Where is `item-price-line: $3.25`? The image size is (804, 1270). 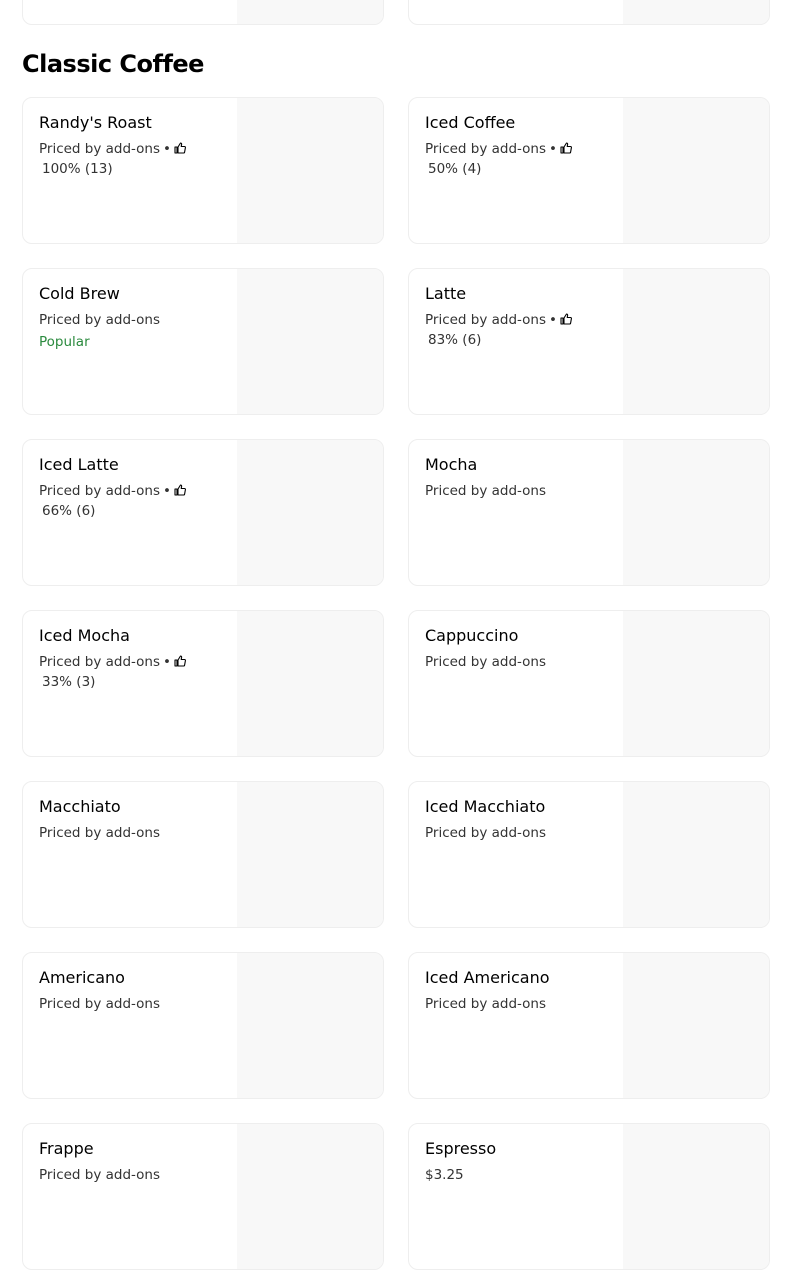
item-price-line: $3.25 is located at coordinates (444, 1175).